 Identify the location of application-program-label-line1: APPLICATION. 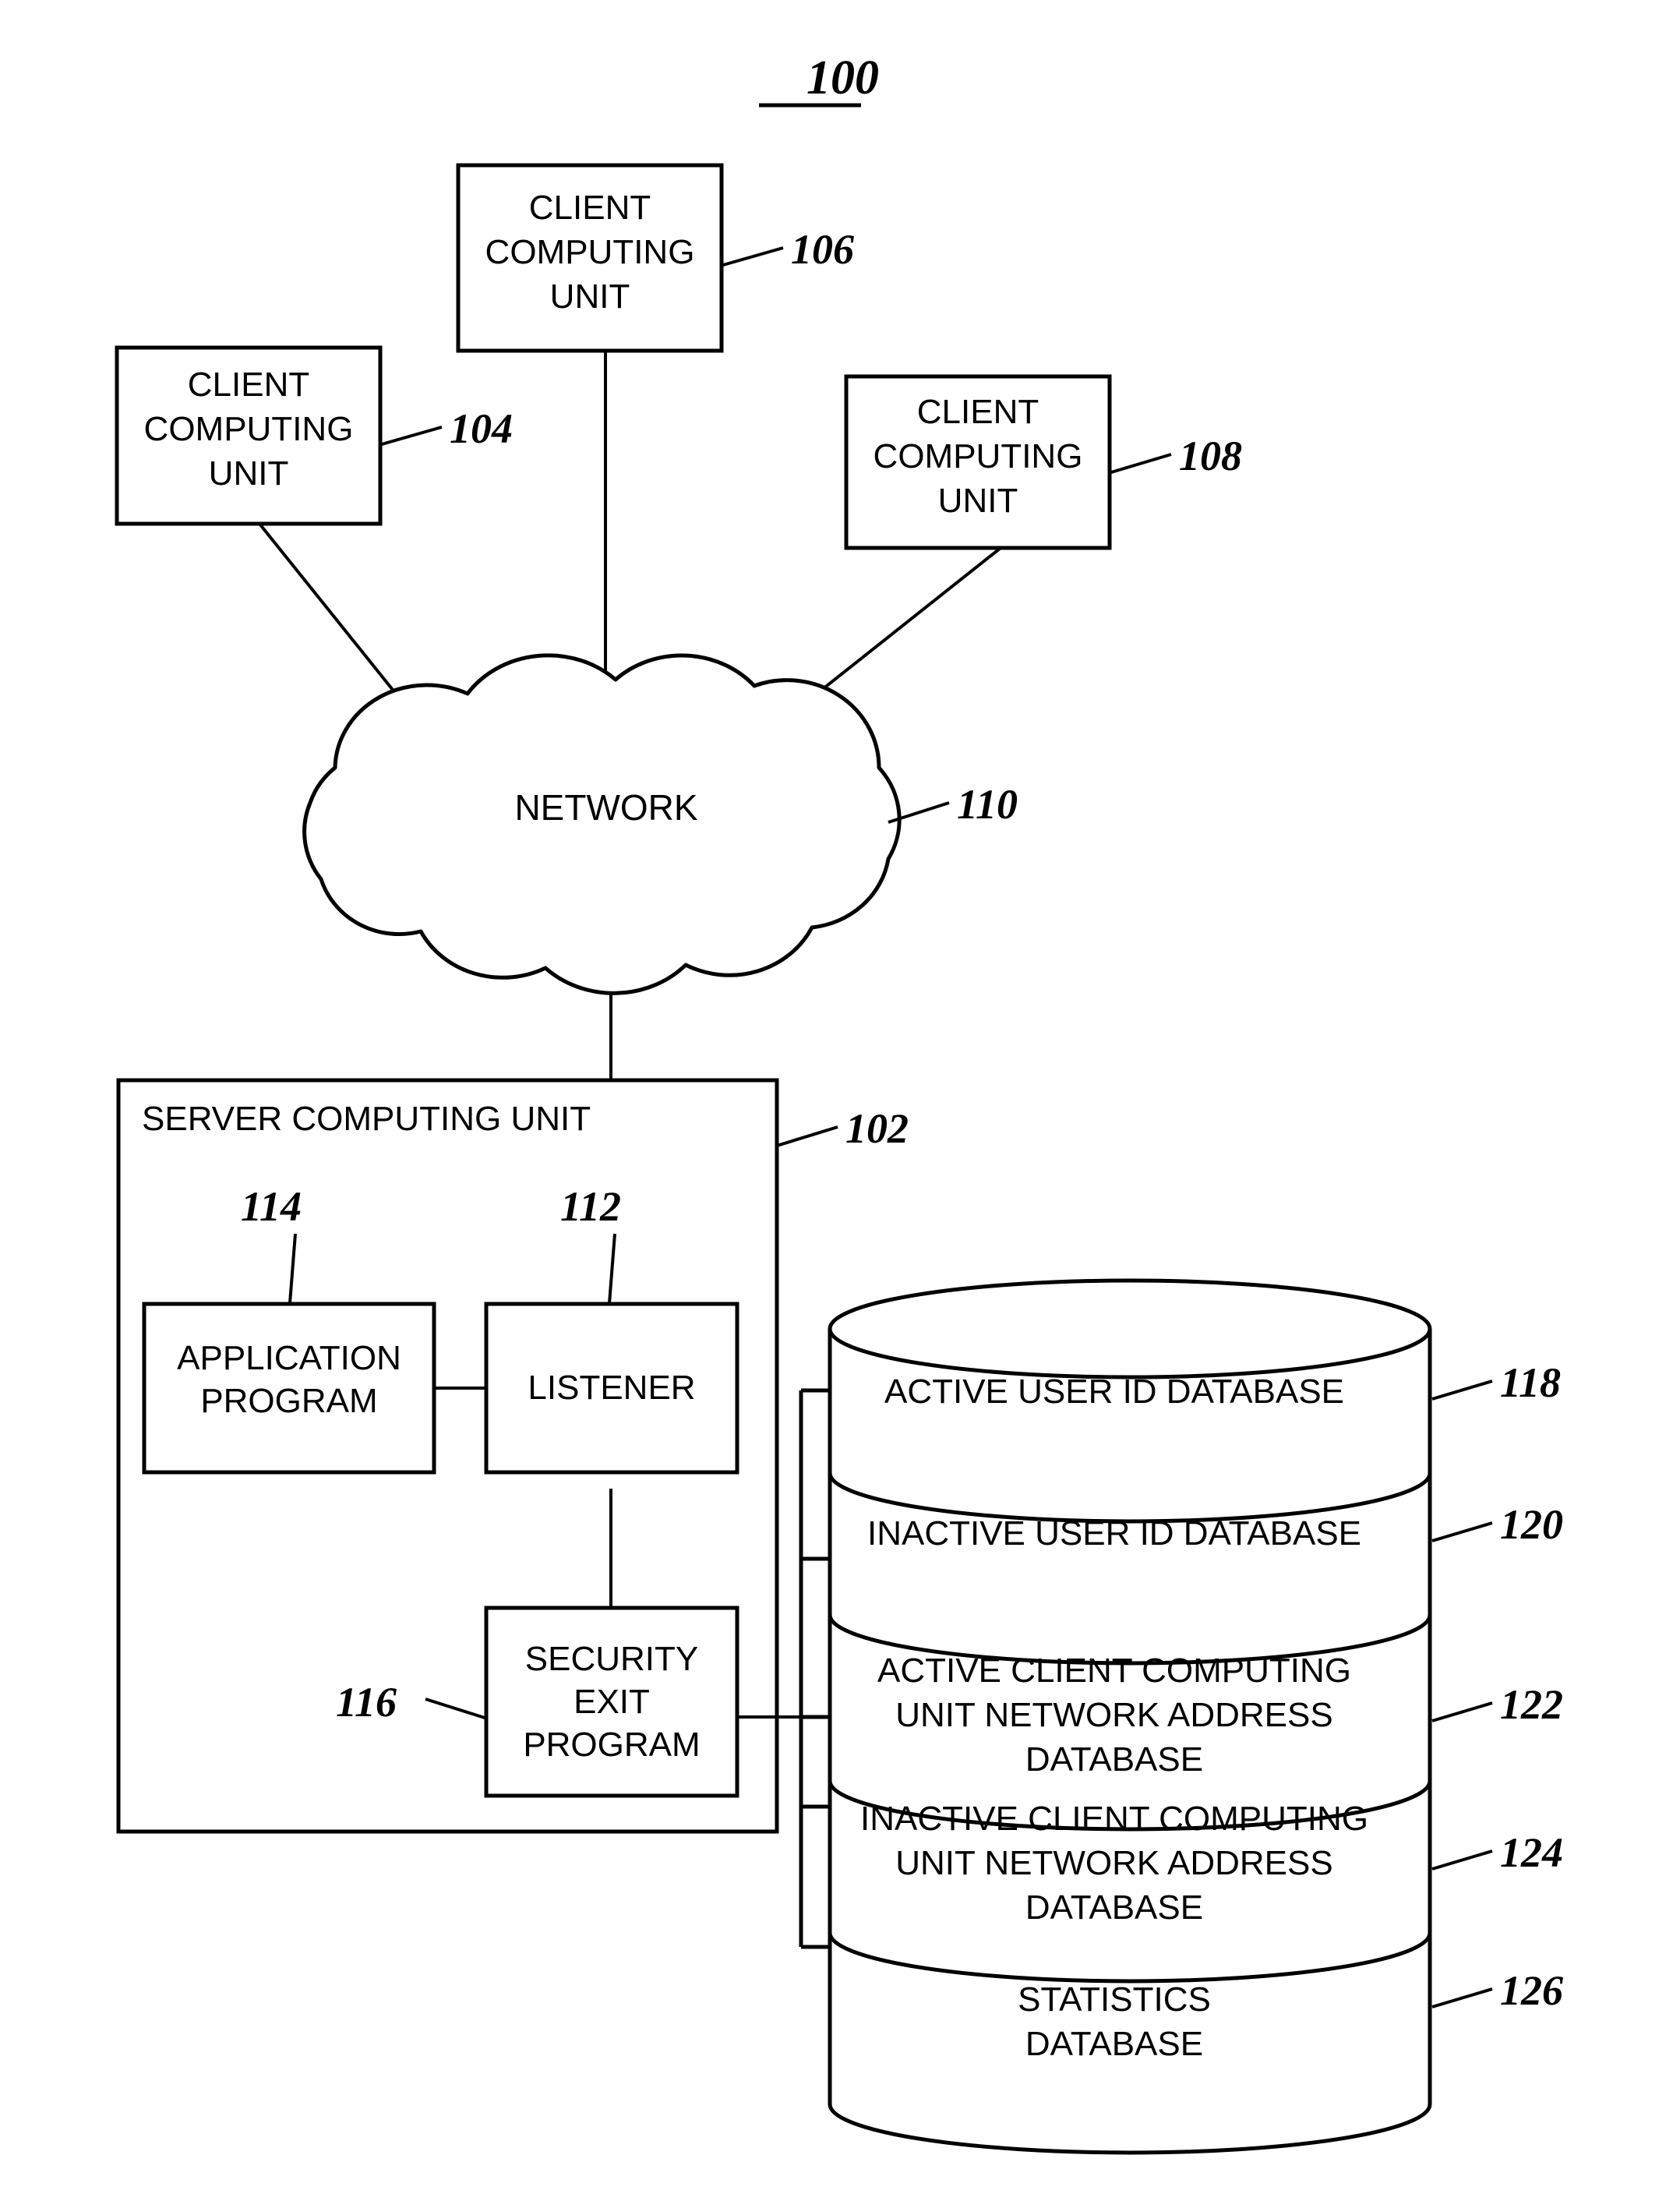
(289, 1358).